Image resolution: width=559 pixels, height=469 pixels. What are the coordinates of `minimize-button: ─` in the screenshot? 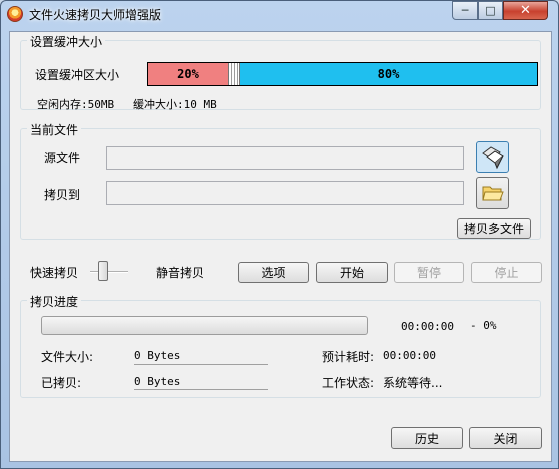 It's located at (465, 10).